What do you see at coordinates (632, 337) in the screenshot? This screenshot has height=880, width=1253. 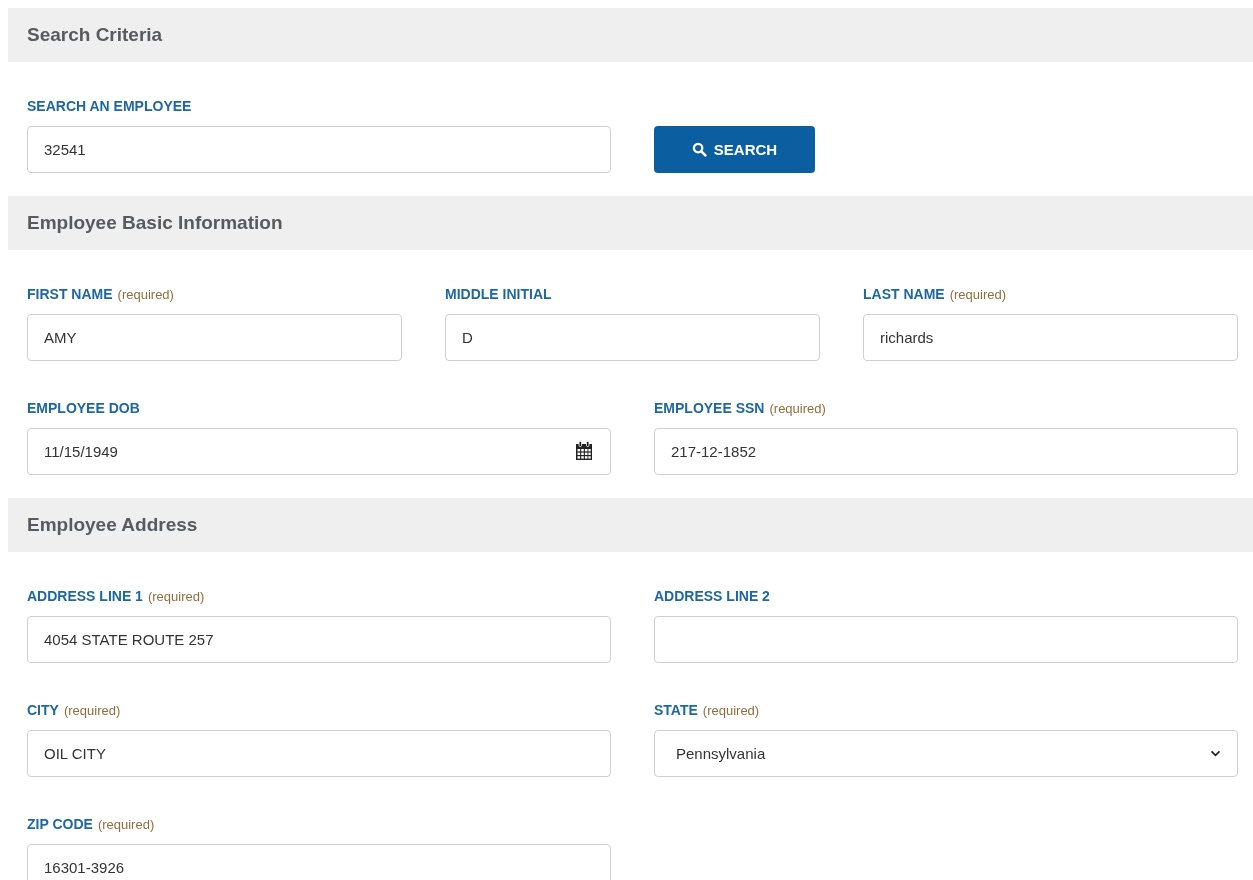 I see `input-field: D` at bounding box center [632, 337].